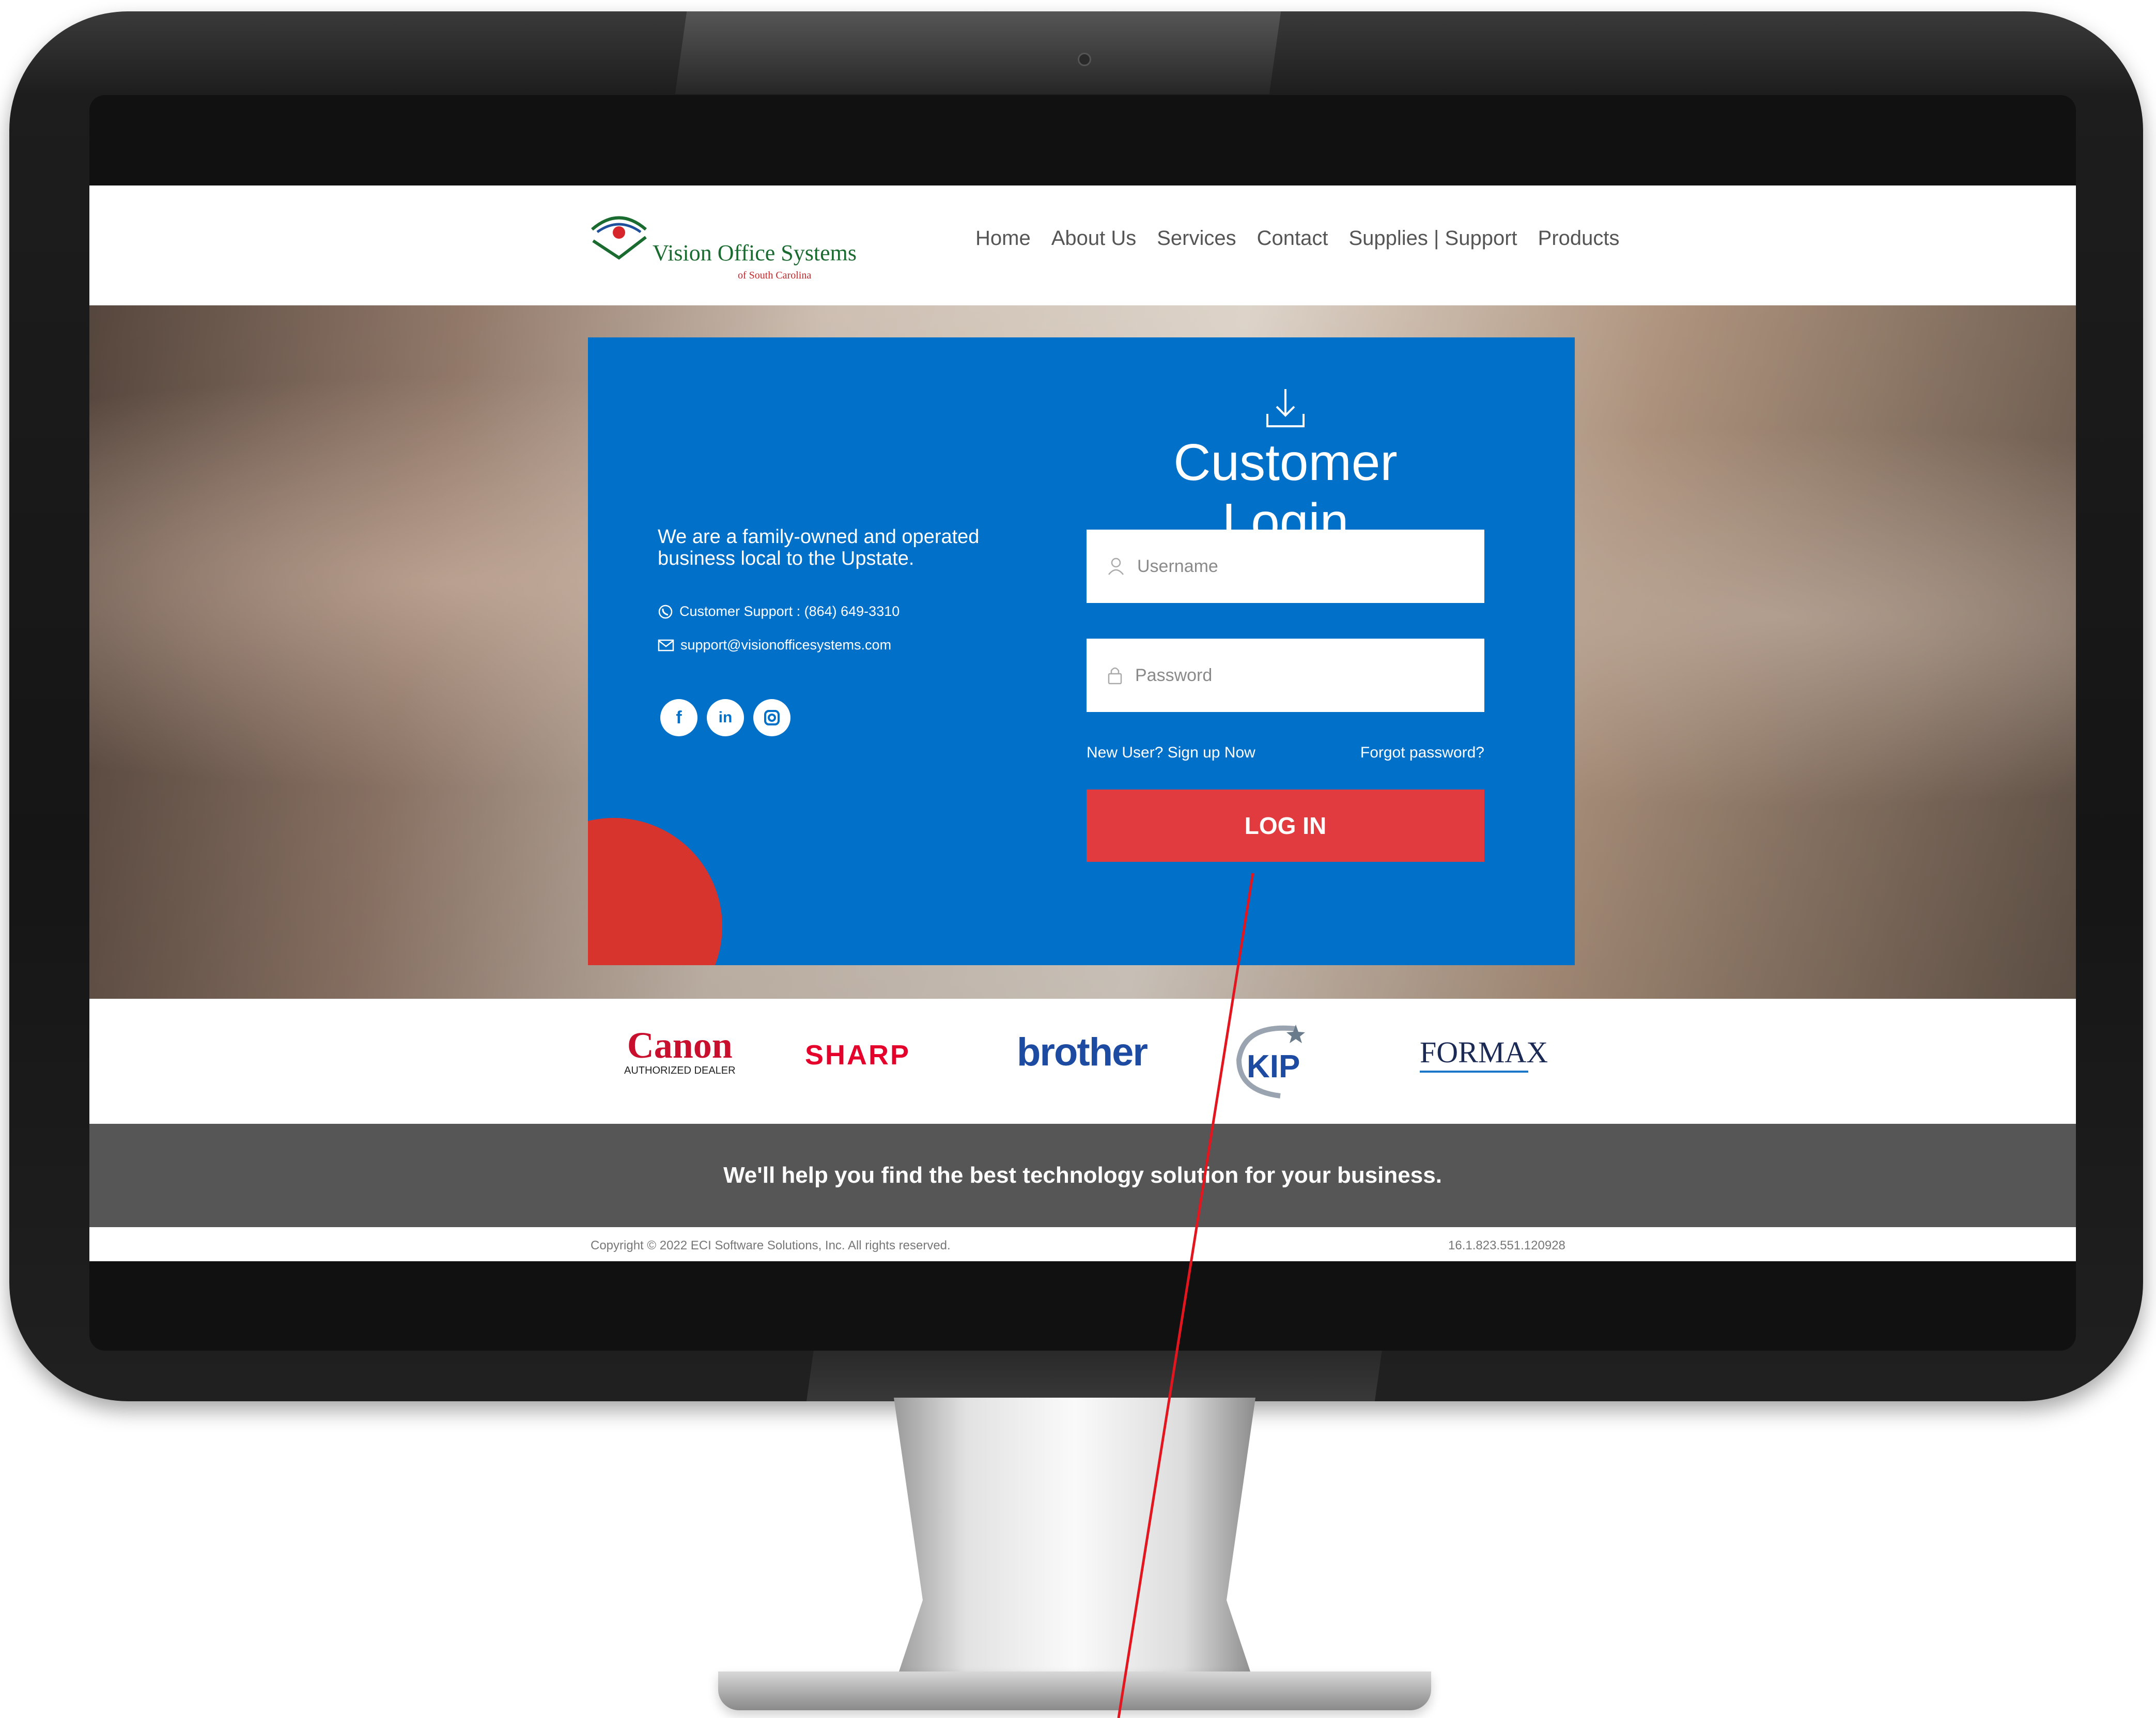 The image size is (2156, 1718). Describe the element at coordinates (1171, 753) in the screenshot. I see `signup-link: New User? Sign up Now` at that location.